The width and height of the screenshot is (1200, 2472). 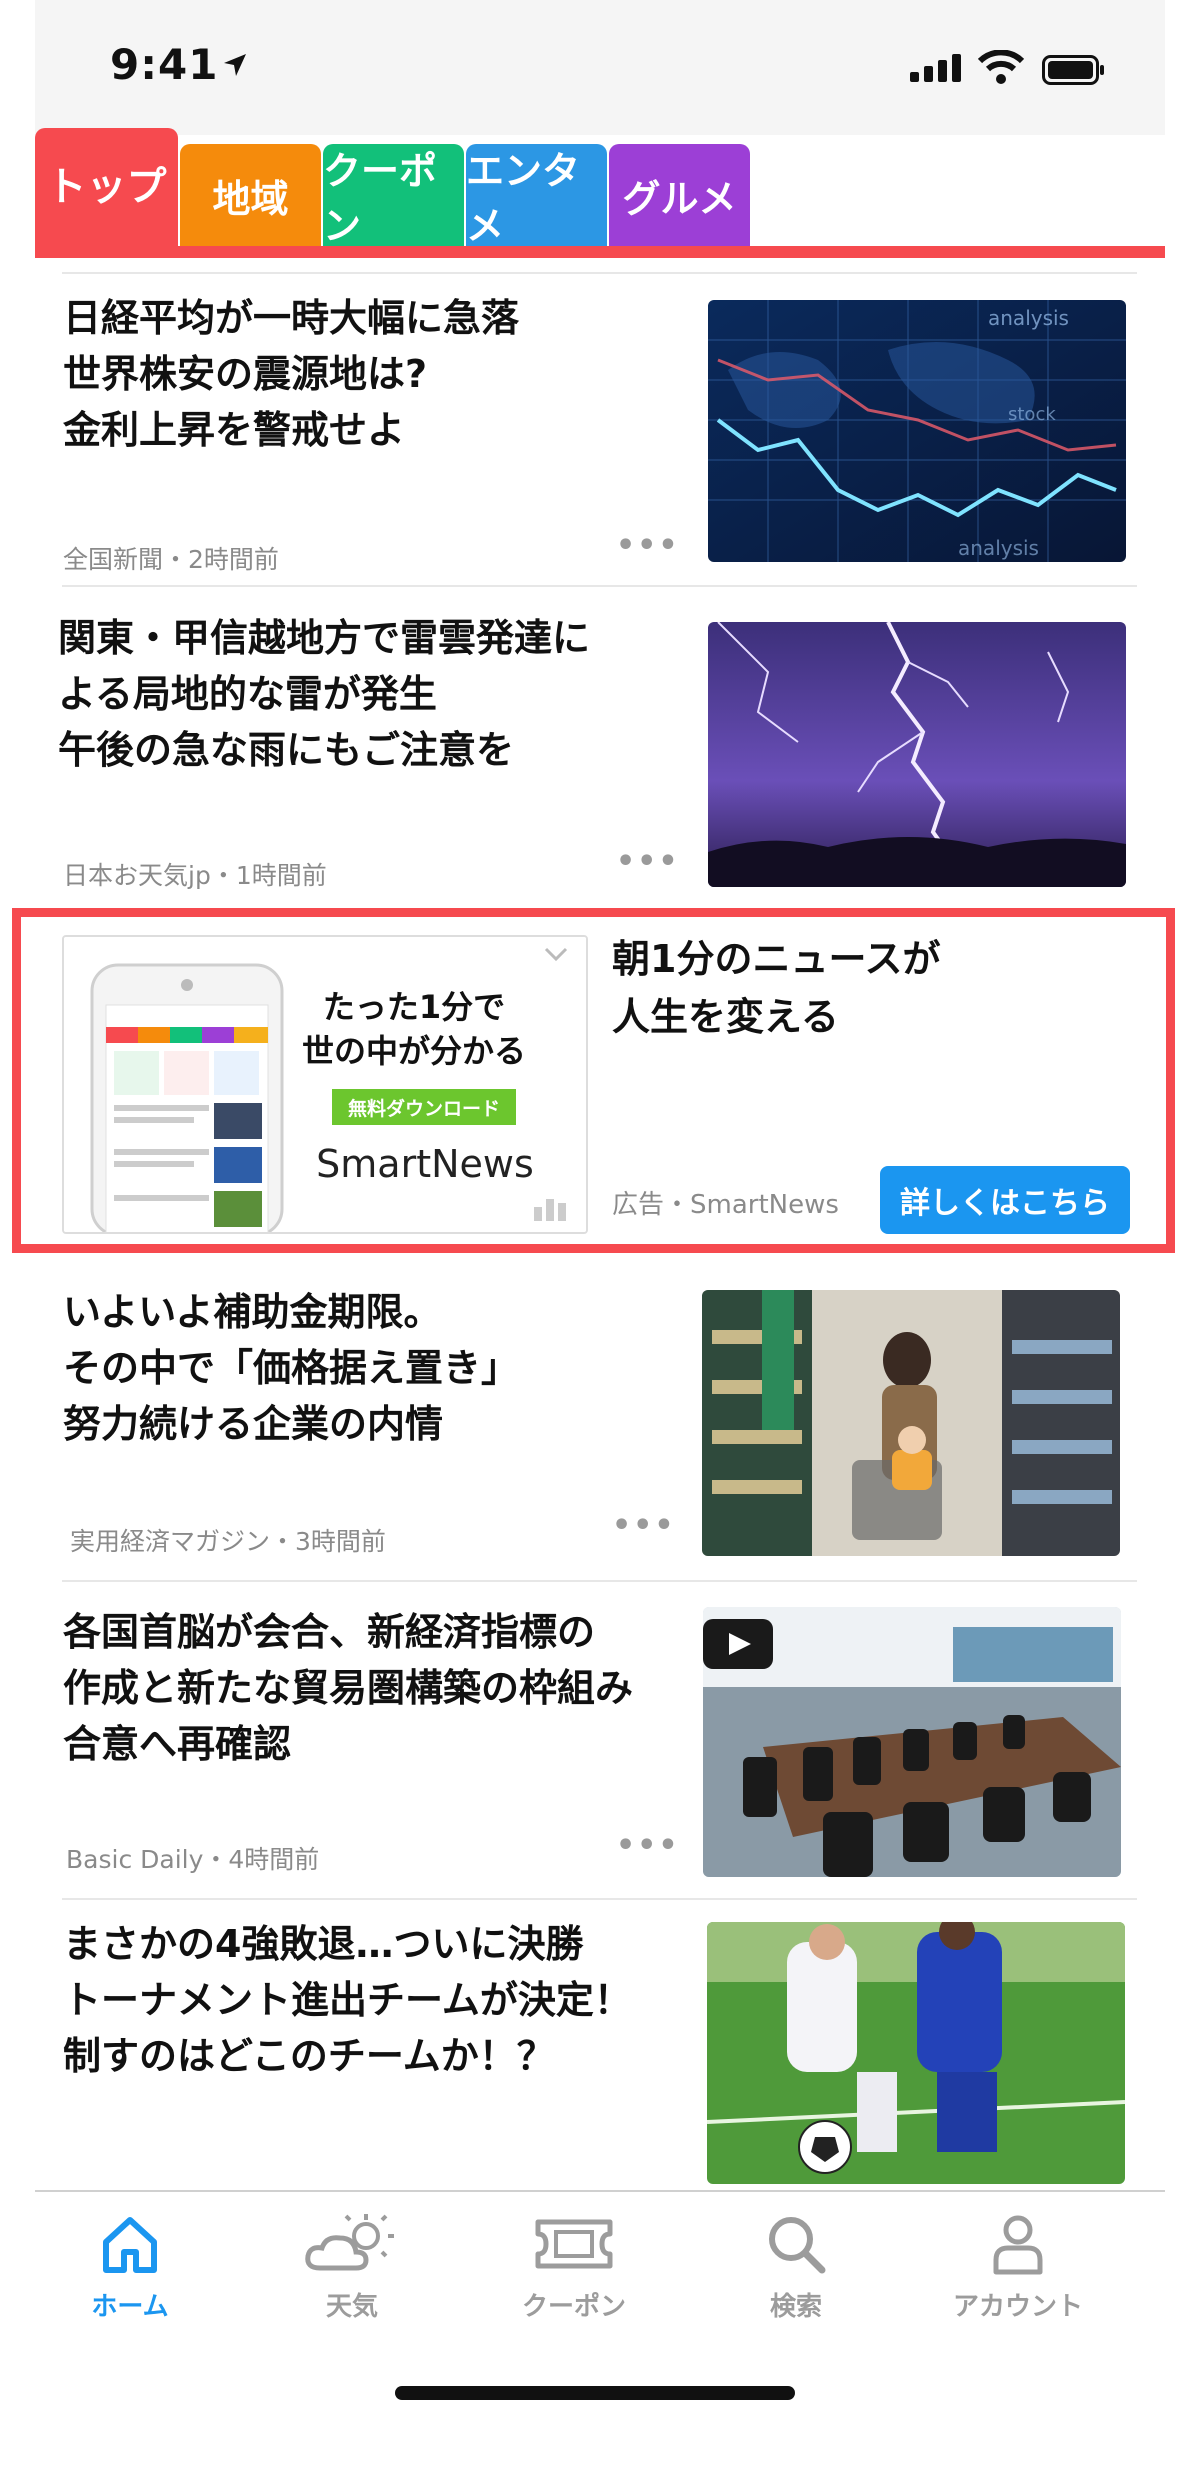 I want to click on account-icon, so click(x=1018, y=2245).